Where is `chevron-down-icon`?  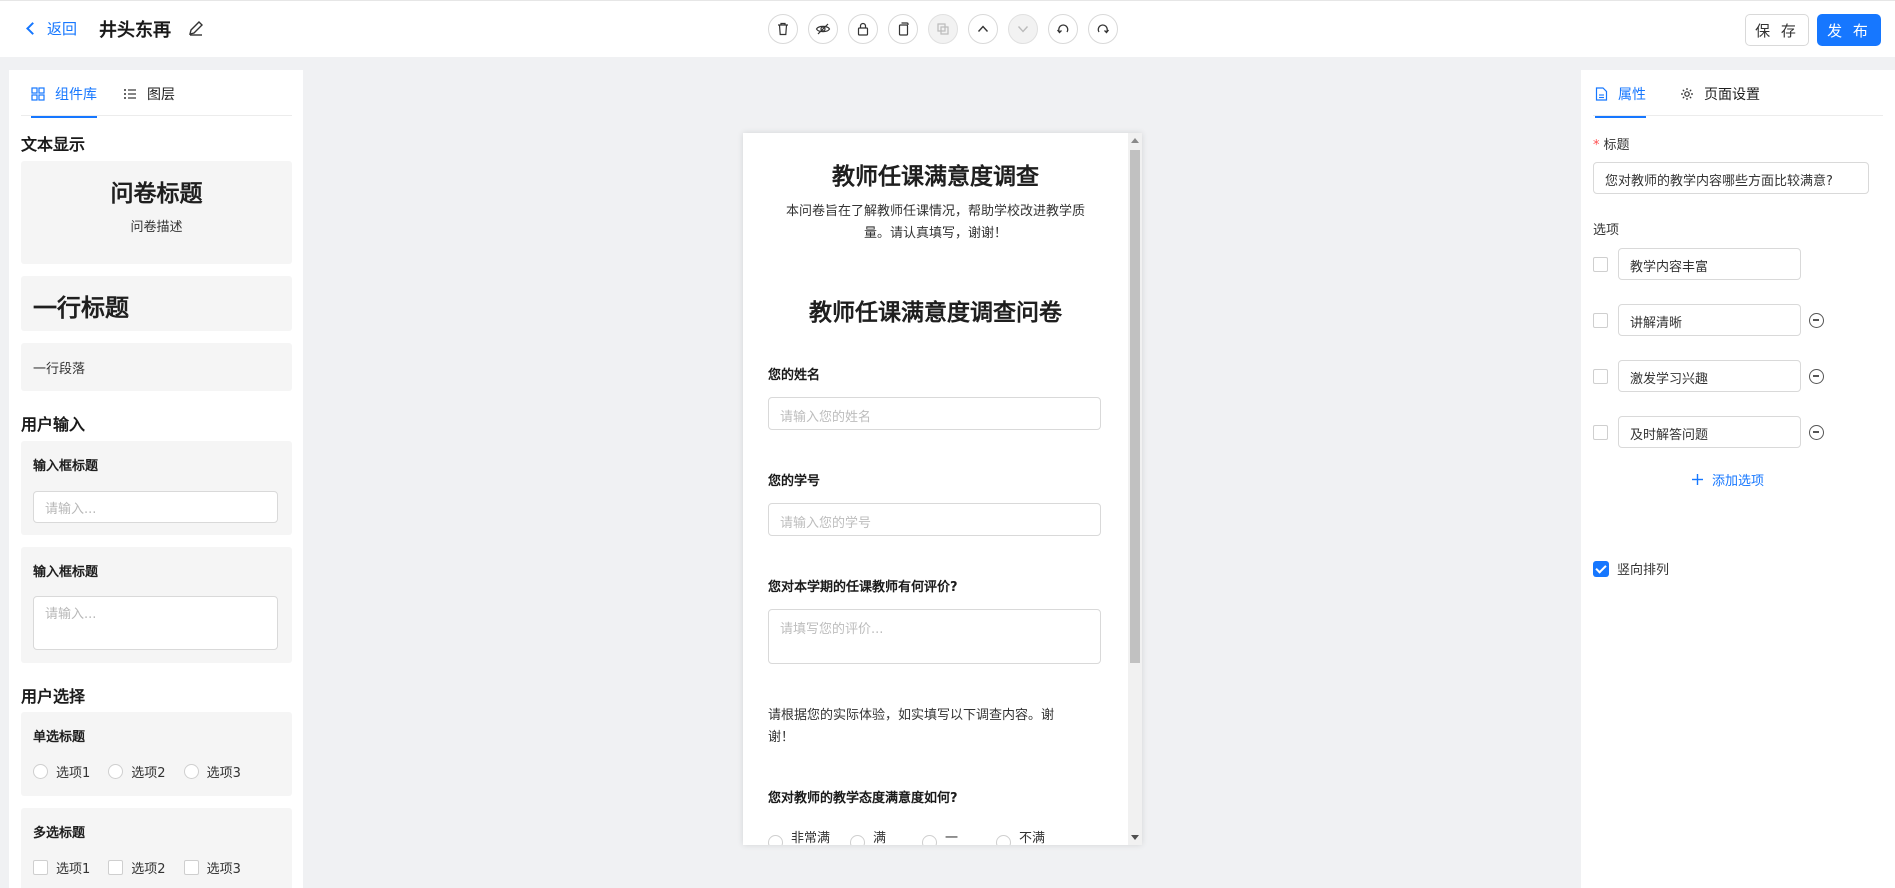 chevron-down-icon is located at coordinates (1023, 29).